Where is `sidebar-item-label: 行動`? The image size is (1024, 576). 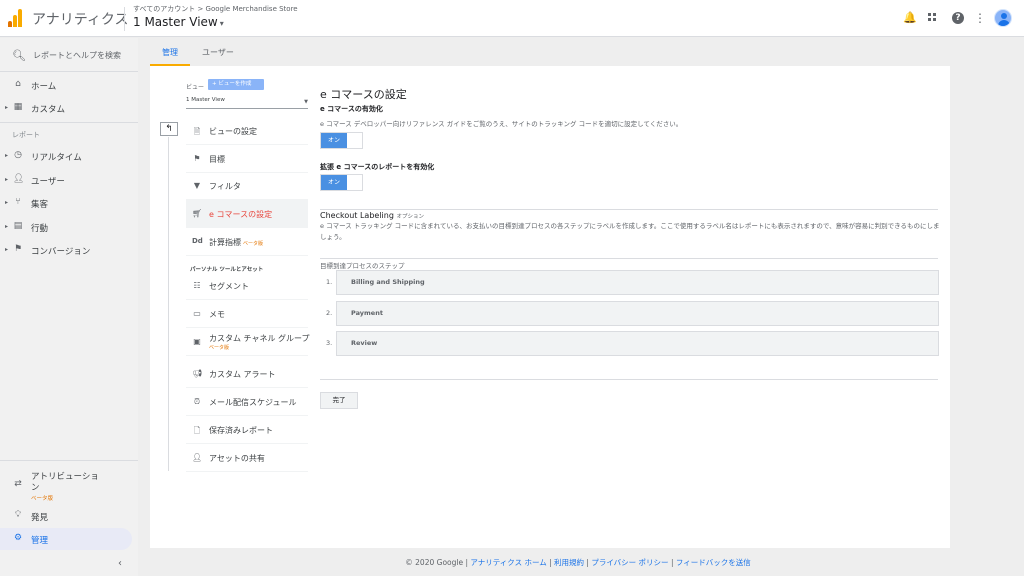
sidebar-item-label: 行動 is located at coordinates (40, 229).